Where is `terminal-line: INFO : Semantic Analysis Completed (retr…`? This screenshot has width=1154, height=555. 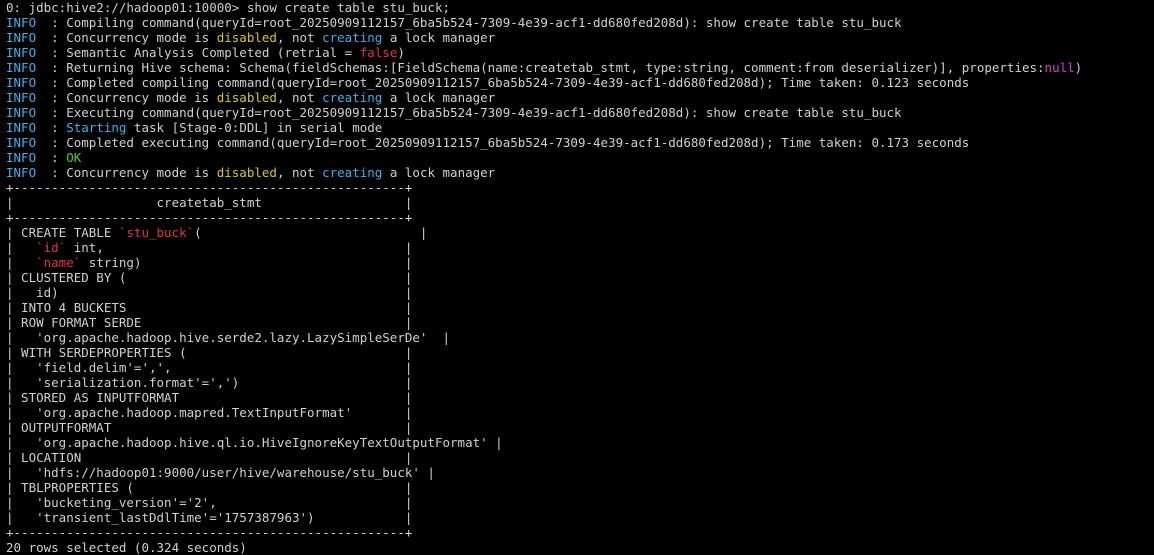
terminal-line: INFO : Semantic Analysis Completed (retr… is located at coordinates (580, 52).